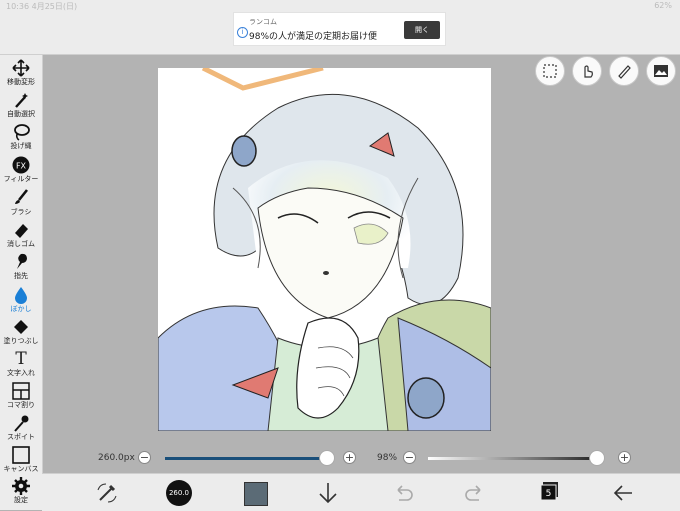 The width and height of the screenshot is (680, 511). Describe the element at coordinates (179, 493) in the screenshot. I see `brush-size-preview: 260.0` at that location.